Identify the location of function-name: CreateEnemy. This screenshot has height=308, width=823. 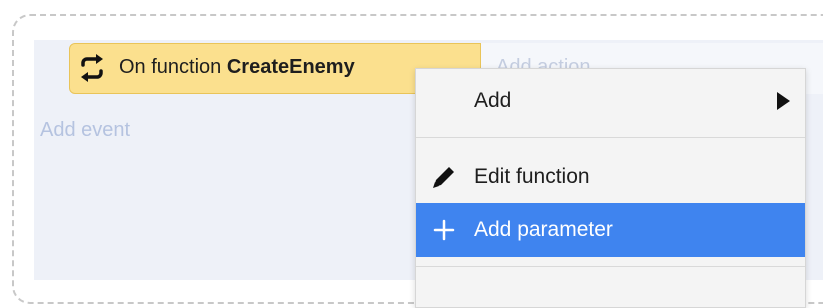
(290, 67).